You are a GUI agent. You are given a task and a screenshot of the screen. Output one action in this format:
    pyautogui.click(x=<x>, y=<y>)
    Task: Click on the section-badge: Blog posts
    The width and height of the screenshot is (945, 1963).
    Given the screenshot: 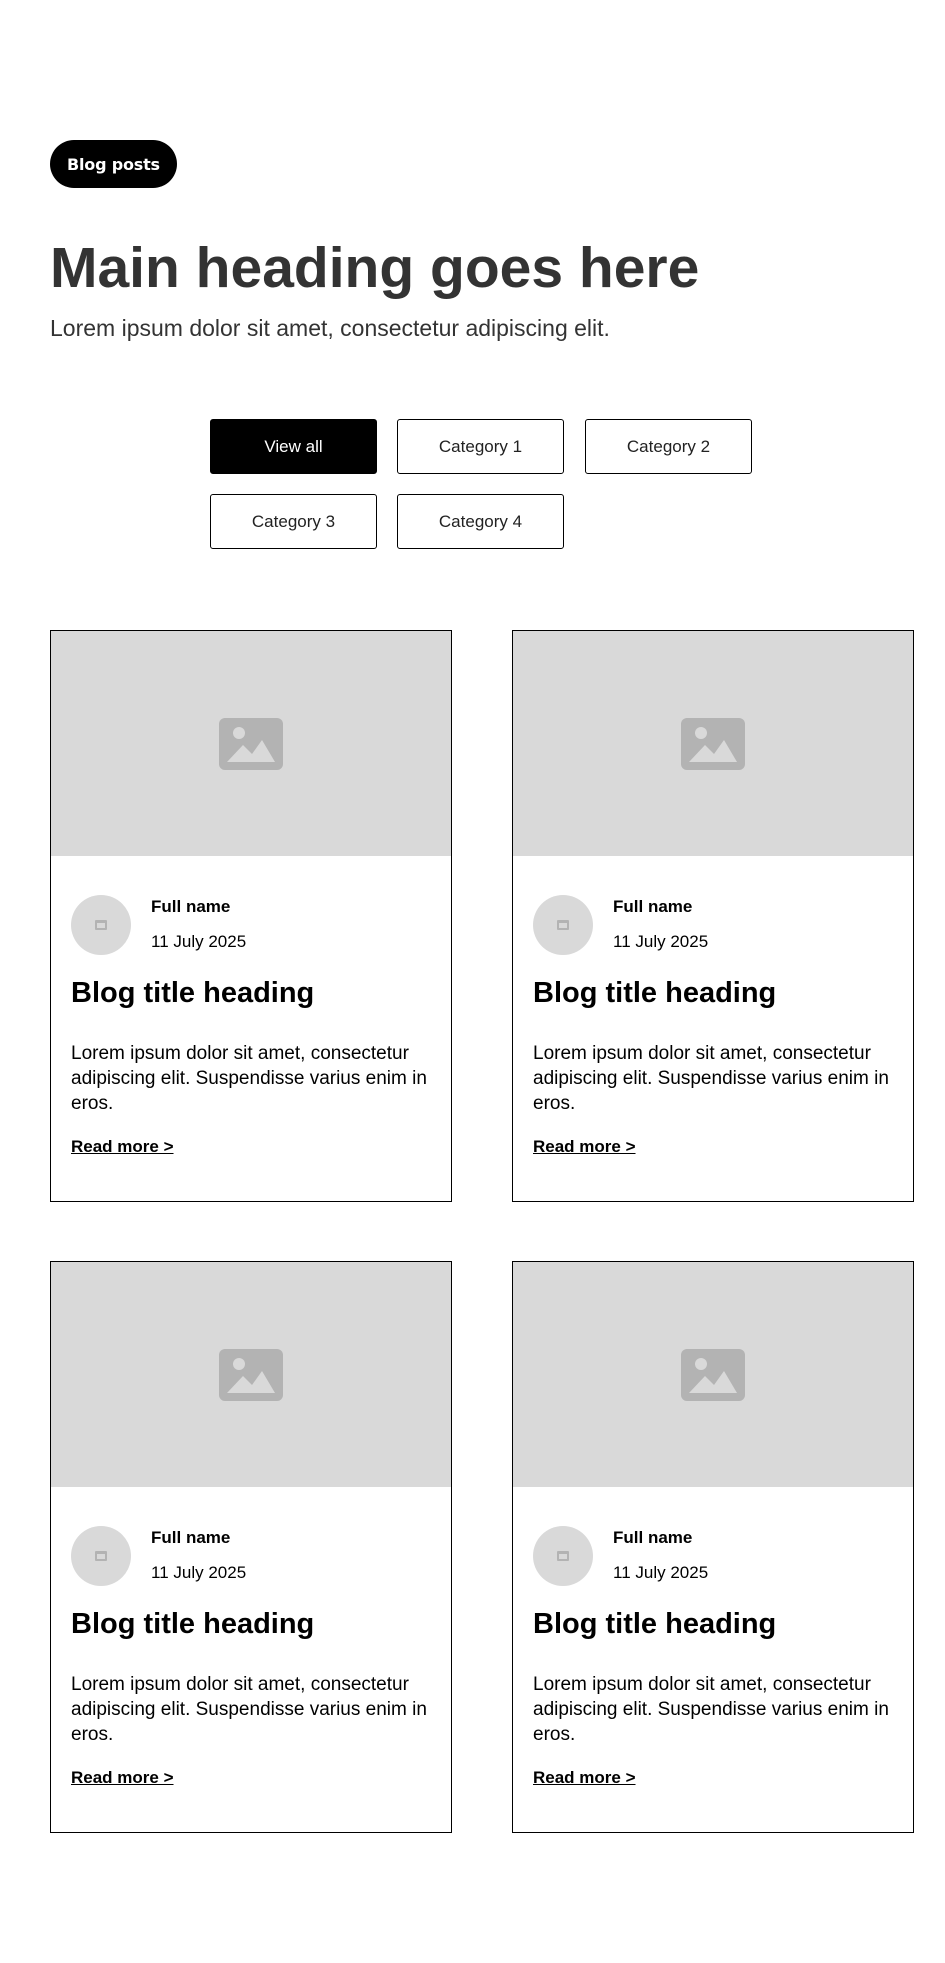 What is the action you would take?
    pyautogui.click(x=113, y=164)
    